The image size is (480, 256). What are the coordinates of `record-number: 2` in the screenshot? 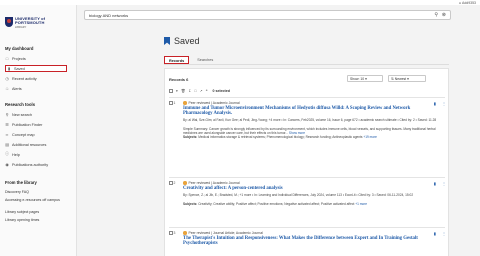 It's located at (172, 183).